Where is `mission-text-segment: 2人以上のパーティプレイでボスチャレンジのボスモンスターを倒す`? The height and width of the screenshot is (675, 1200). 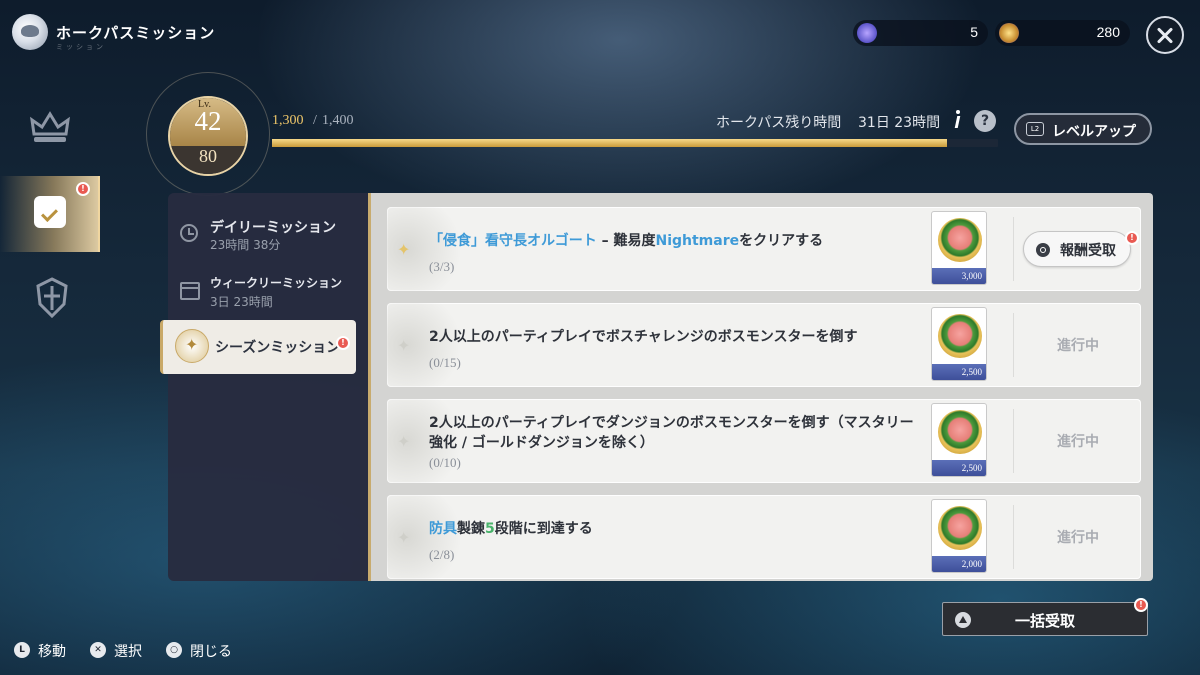
mission-text-segment: 2人以上のパーティプレイでボスチャレンジのボスモンスターを倒す is located at coordinates (643, 337).